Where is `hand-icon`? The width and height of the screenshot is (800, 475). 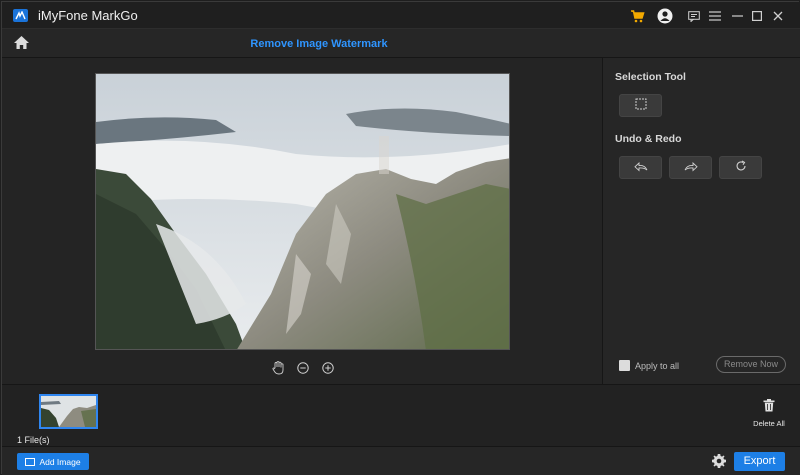
hand-icon is located at coordinates (278, 368).